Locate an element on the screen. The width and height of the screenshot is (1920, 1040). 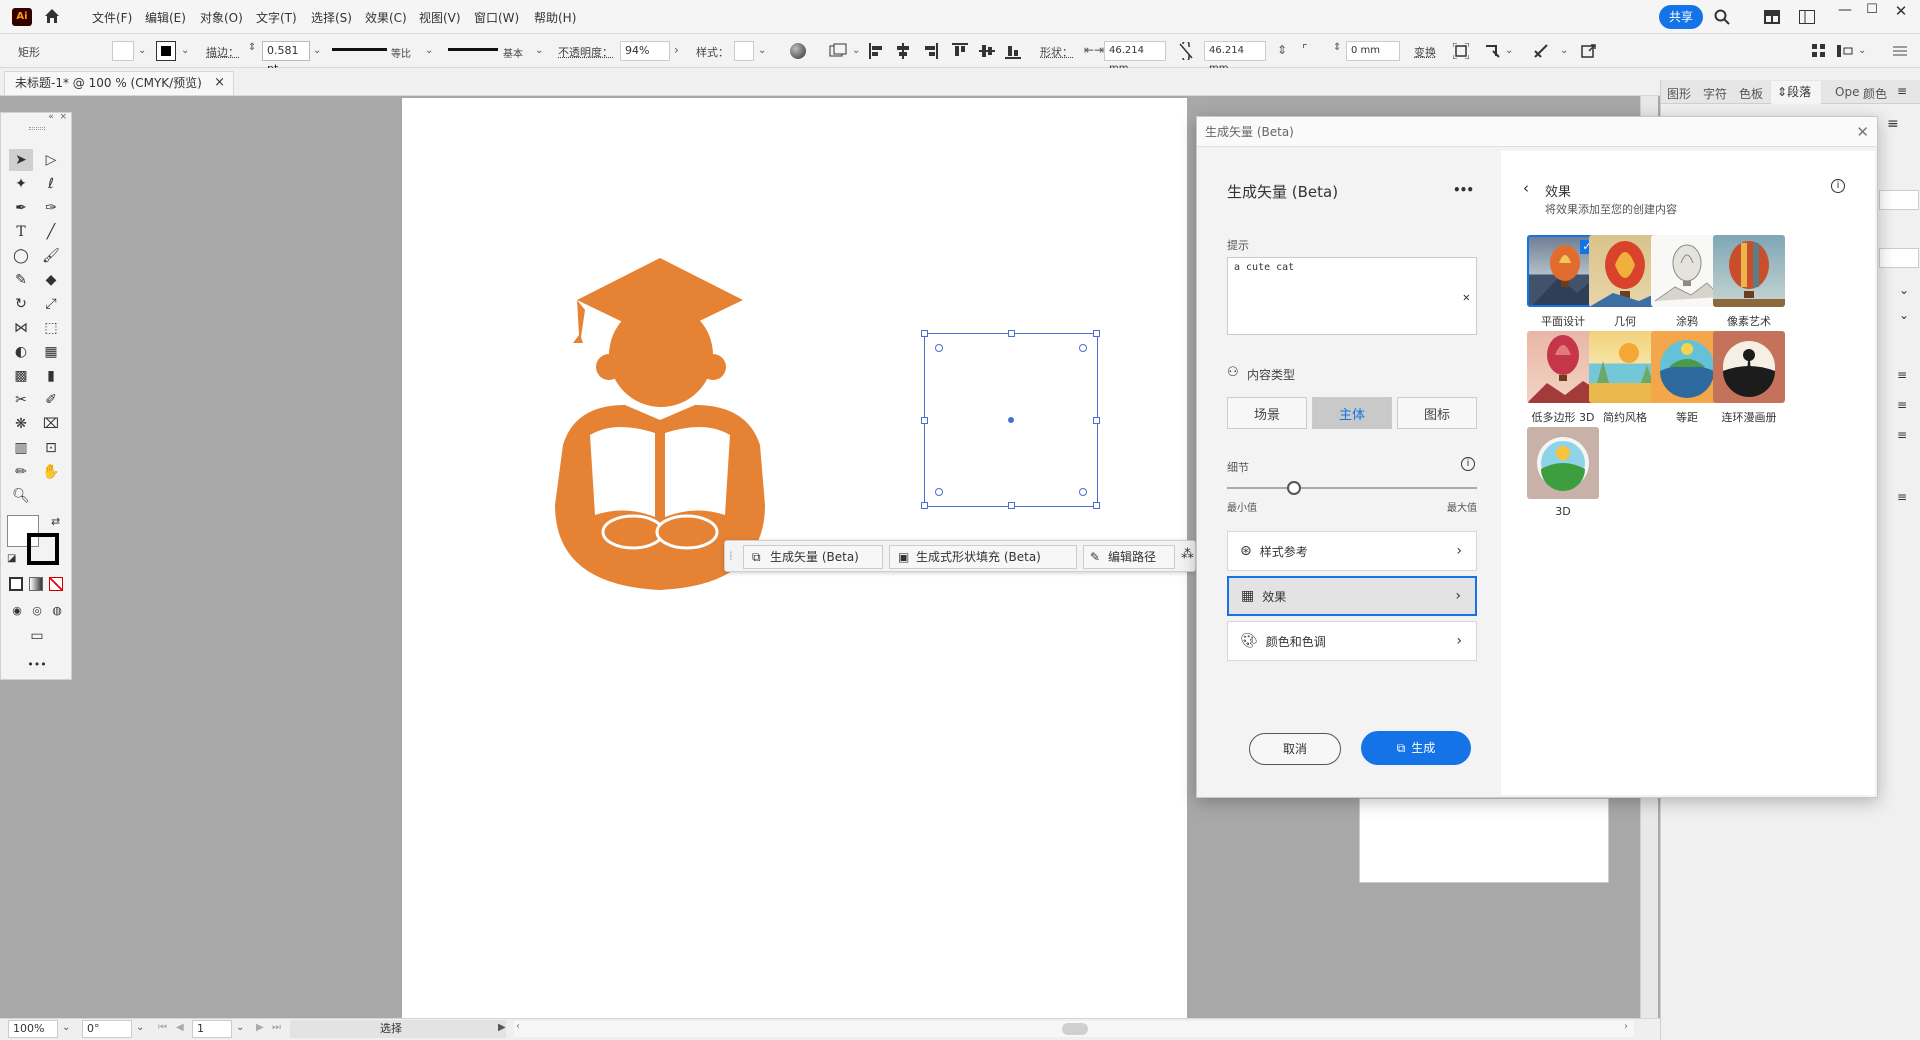
menu-file: 文件(F) is located at coordinates (112, 17).